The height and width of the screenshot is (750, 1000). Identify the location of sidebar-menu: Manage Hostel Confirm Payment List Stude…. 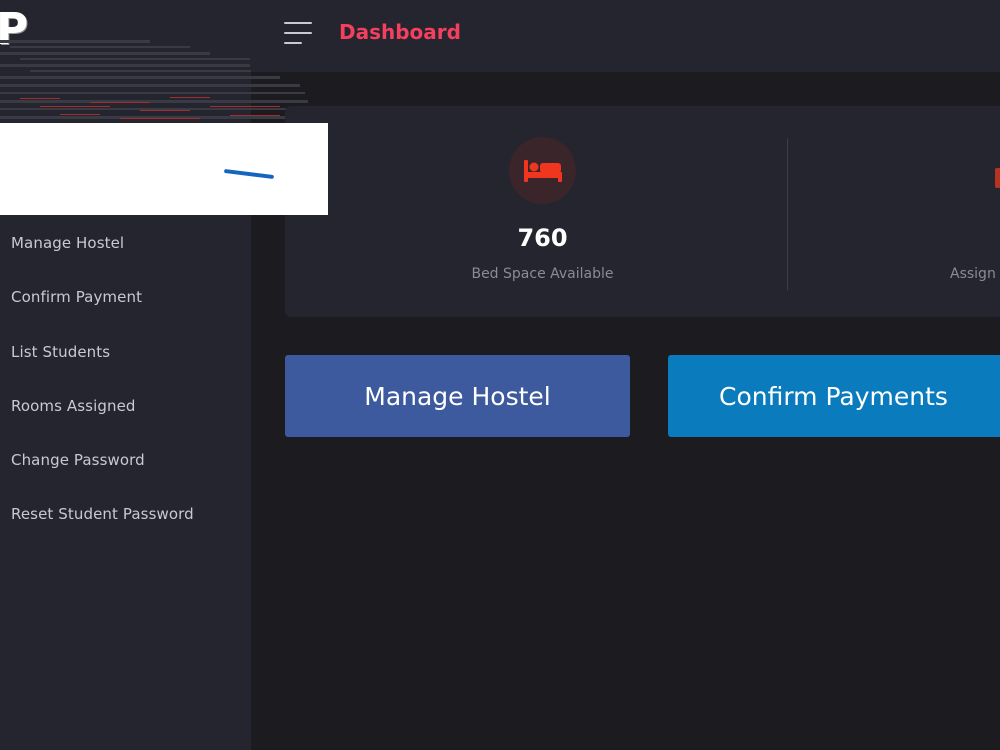
(125, 379).